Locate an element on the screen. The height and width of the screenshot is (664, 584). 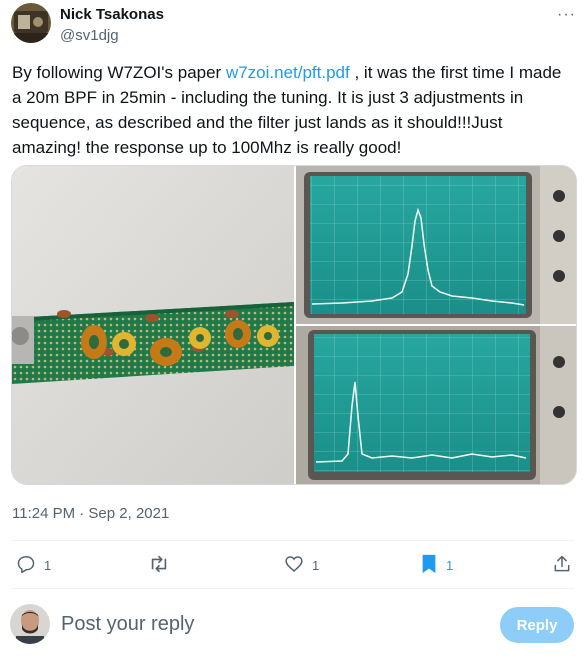
like-button: 1 is located at coordinates (301, 565).